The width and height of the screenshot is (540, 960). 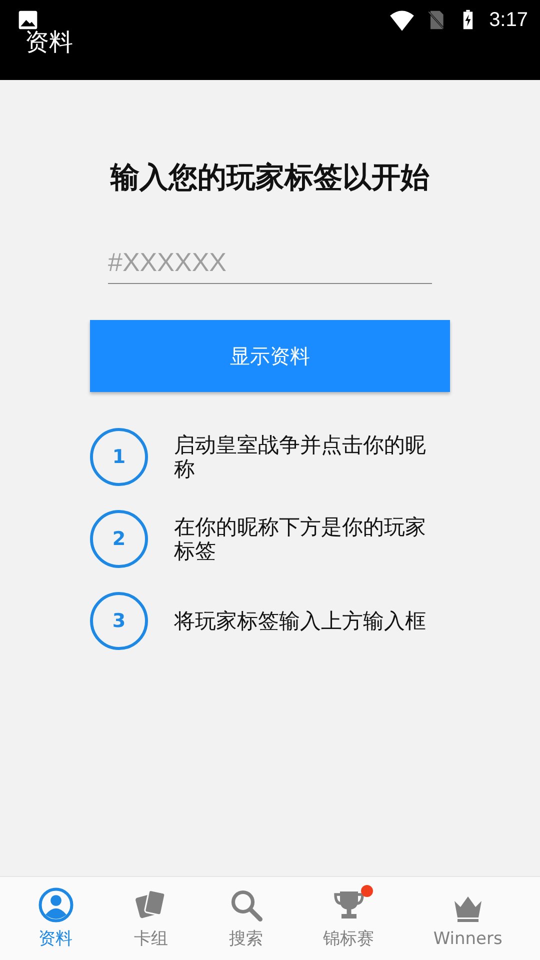 What do you see at coordinates (300, 621) in the screenshot?
I see `step-text: 将玩家标签输入上方输入框` at bounding box center [300, 621].